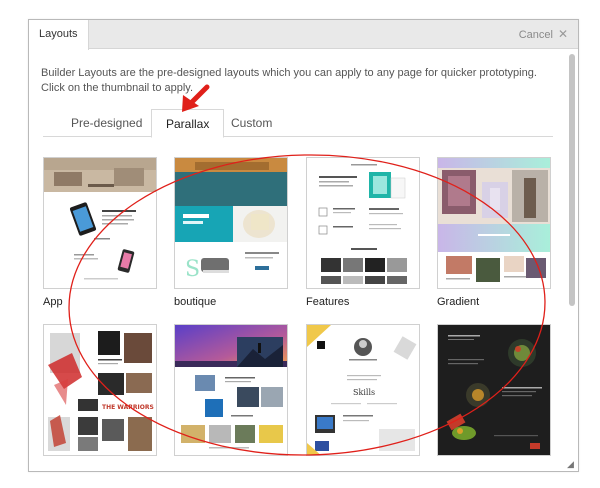 This screenshot has height=488, width=600. Describe the element at coordinates (328, 302) in the screenshot. I see `layout-label-features: Features` at that location.